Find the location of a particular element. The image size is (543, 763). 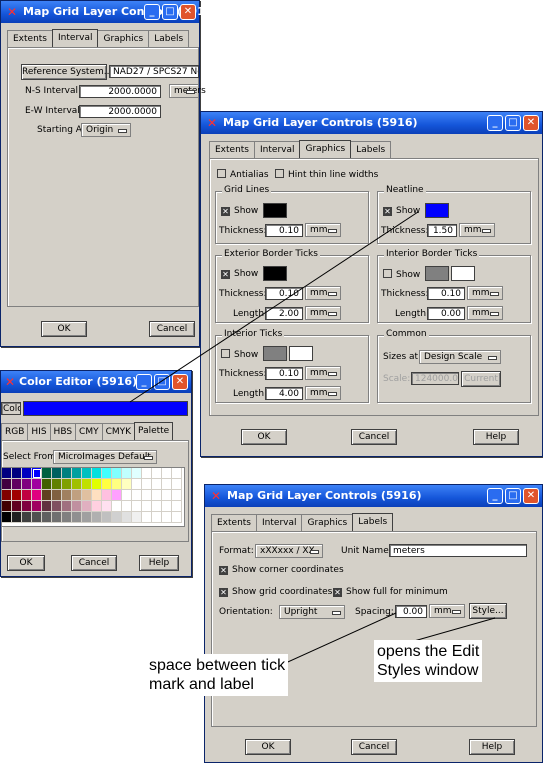

window-graphics-titlebar: ✕ Map Grid Layer Controls (5916) _ □ ✕ is located at coordinates (371, 123).